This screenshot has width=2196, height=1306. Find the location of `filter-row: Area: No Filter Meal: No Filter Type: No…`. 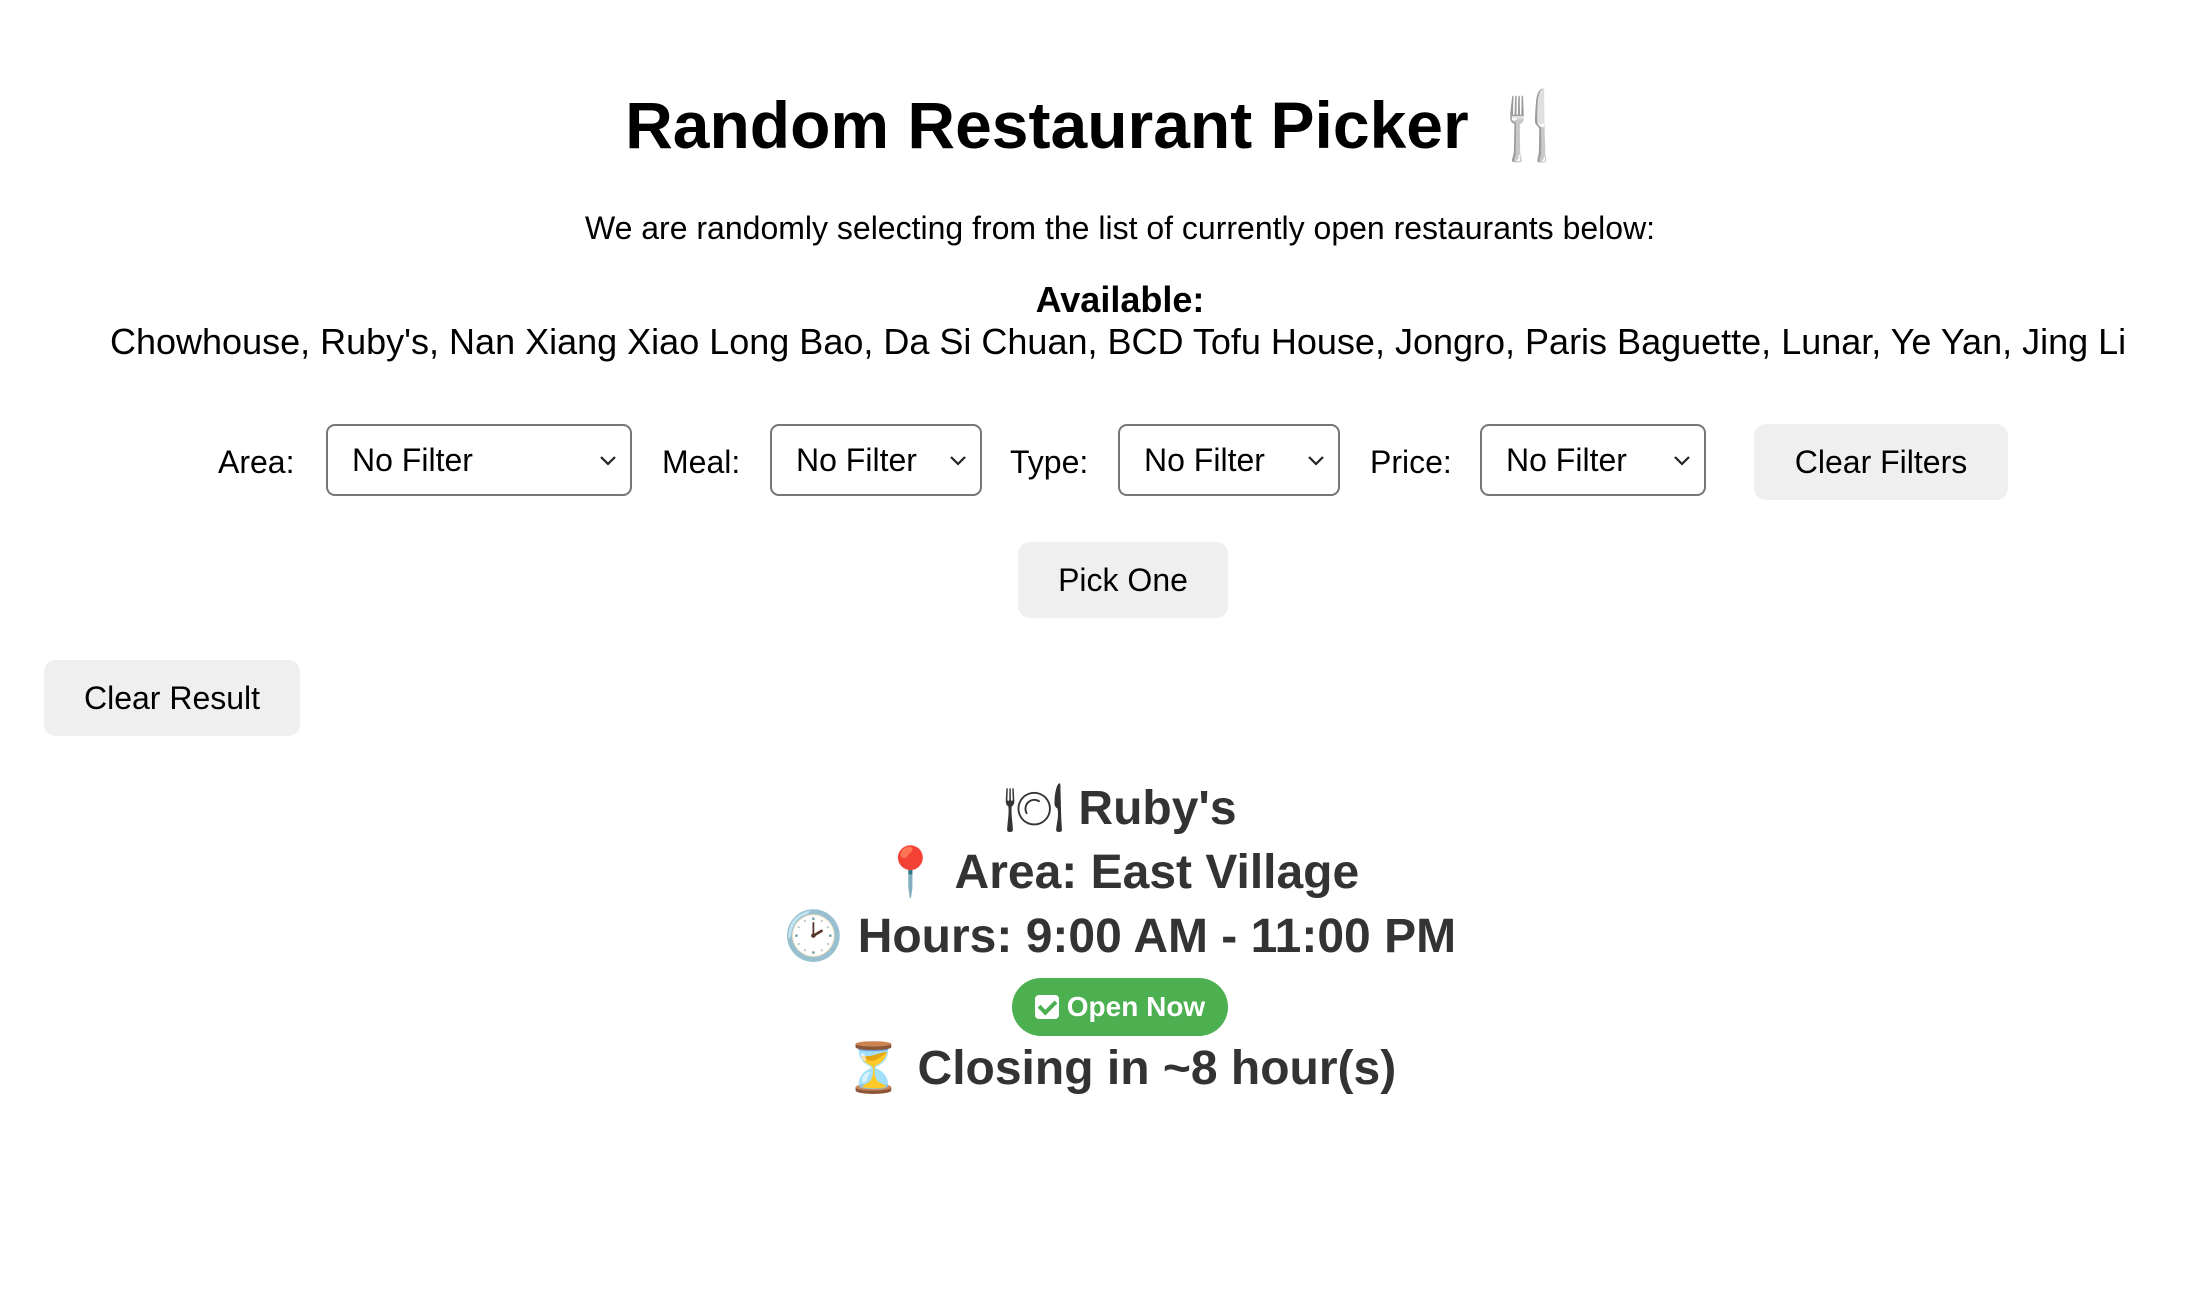

filter-row: Area: No Filter Meal: No Filter Type: No… is located at coordinates (1098, 462).